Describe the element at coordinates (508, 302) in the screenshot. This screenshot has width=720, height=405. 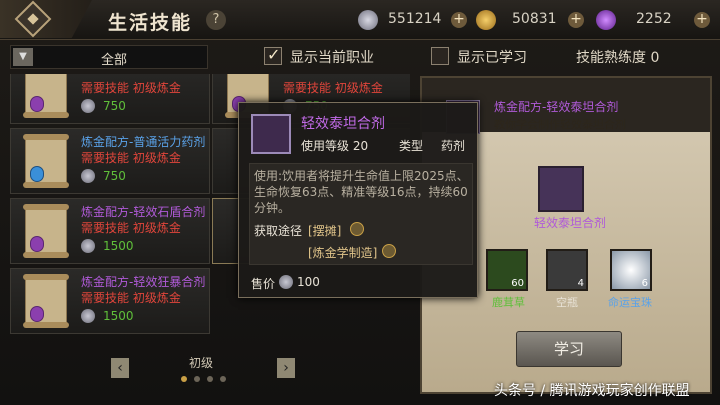
I see `material-label: 鹿茸草` at that location.